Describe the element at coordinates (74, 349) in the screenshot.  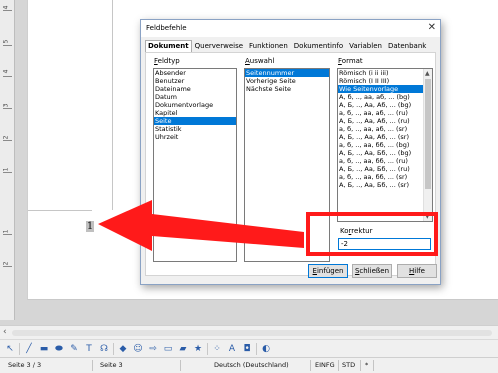
I see `freeform-line-icon: ✎` at that location.